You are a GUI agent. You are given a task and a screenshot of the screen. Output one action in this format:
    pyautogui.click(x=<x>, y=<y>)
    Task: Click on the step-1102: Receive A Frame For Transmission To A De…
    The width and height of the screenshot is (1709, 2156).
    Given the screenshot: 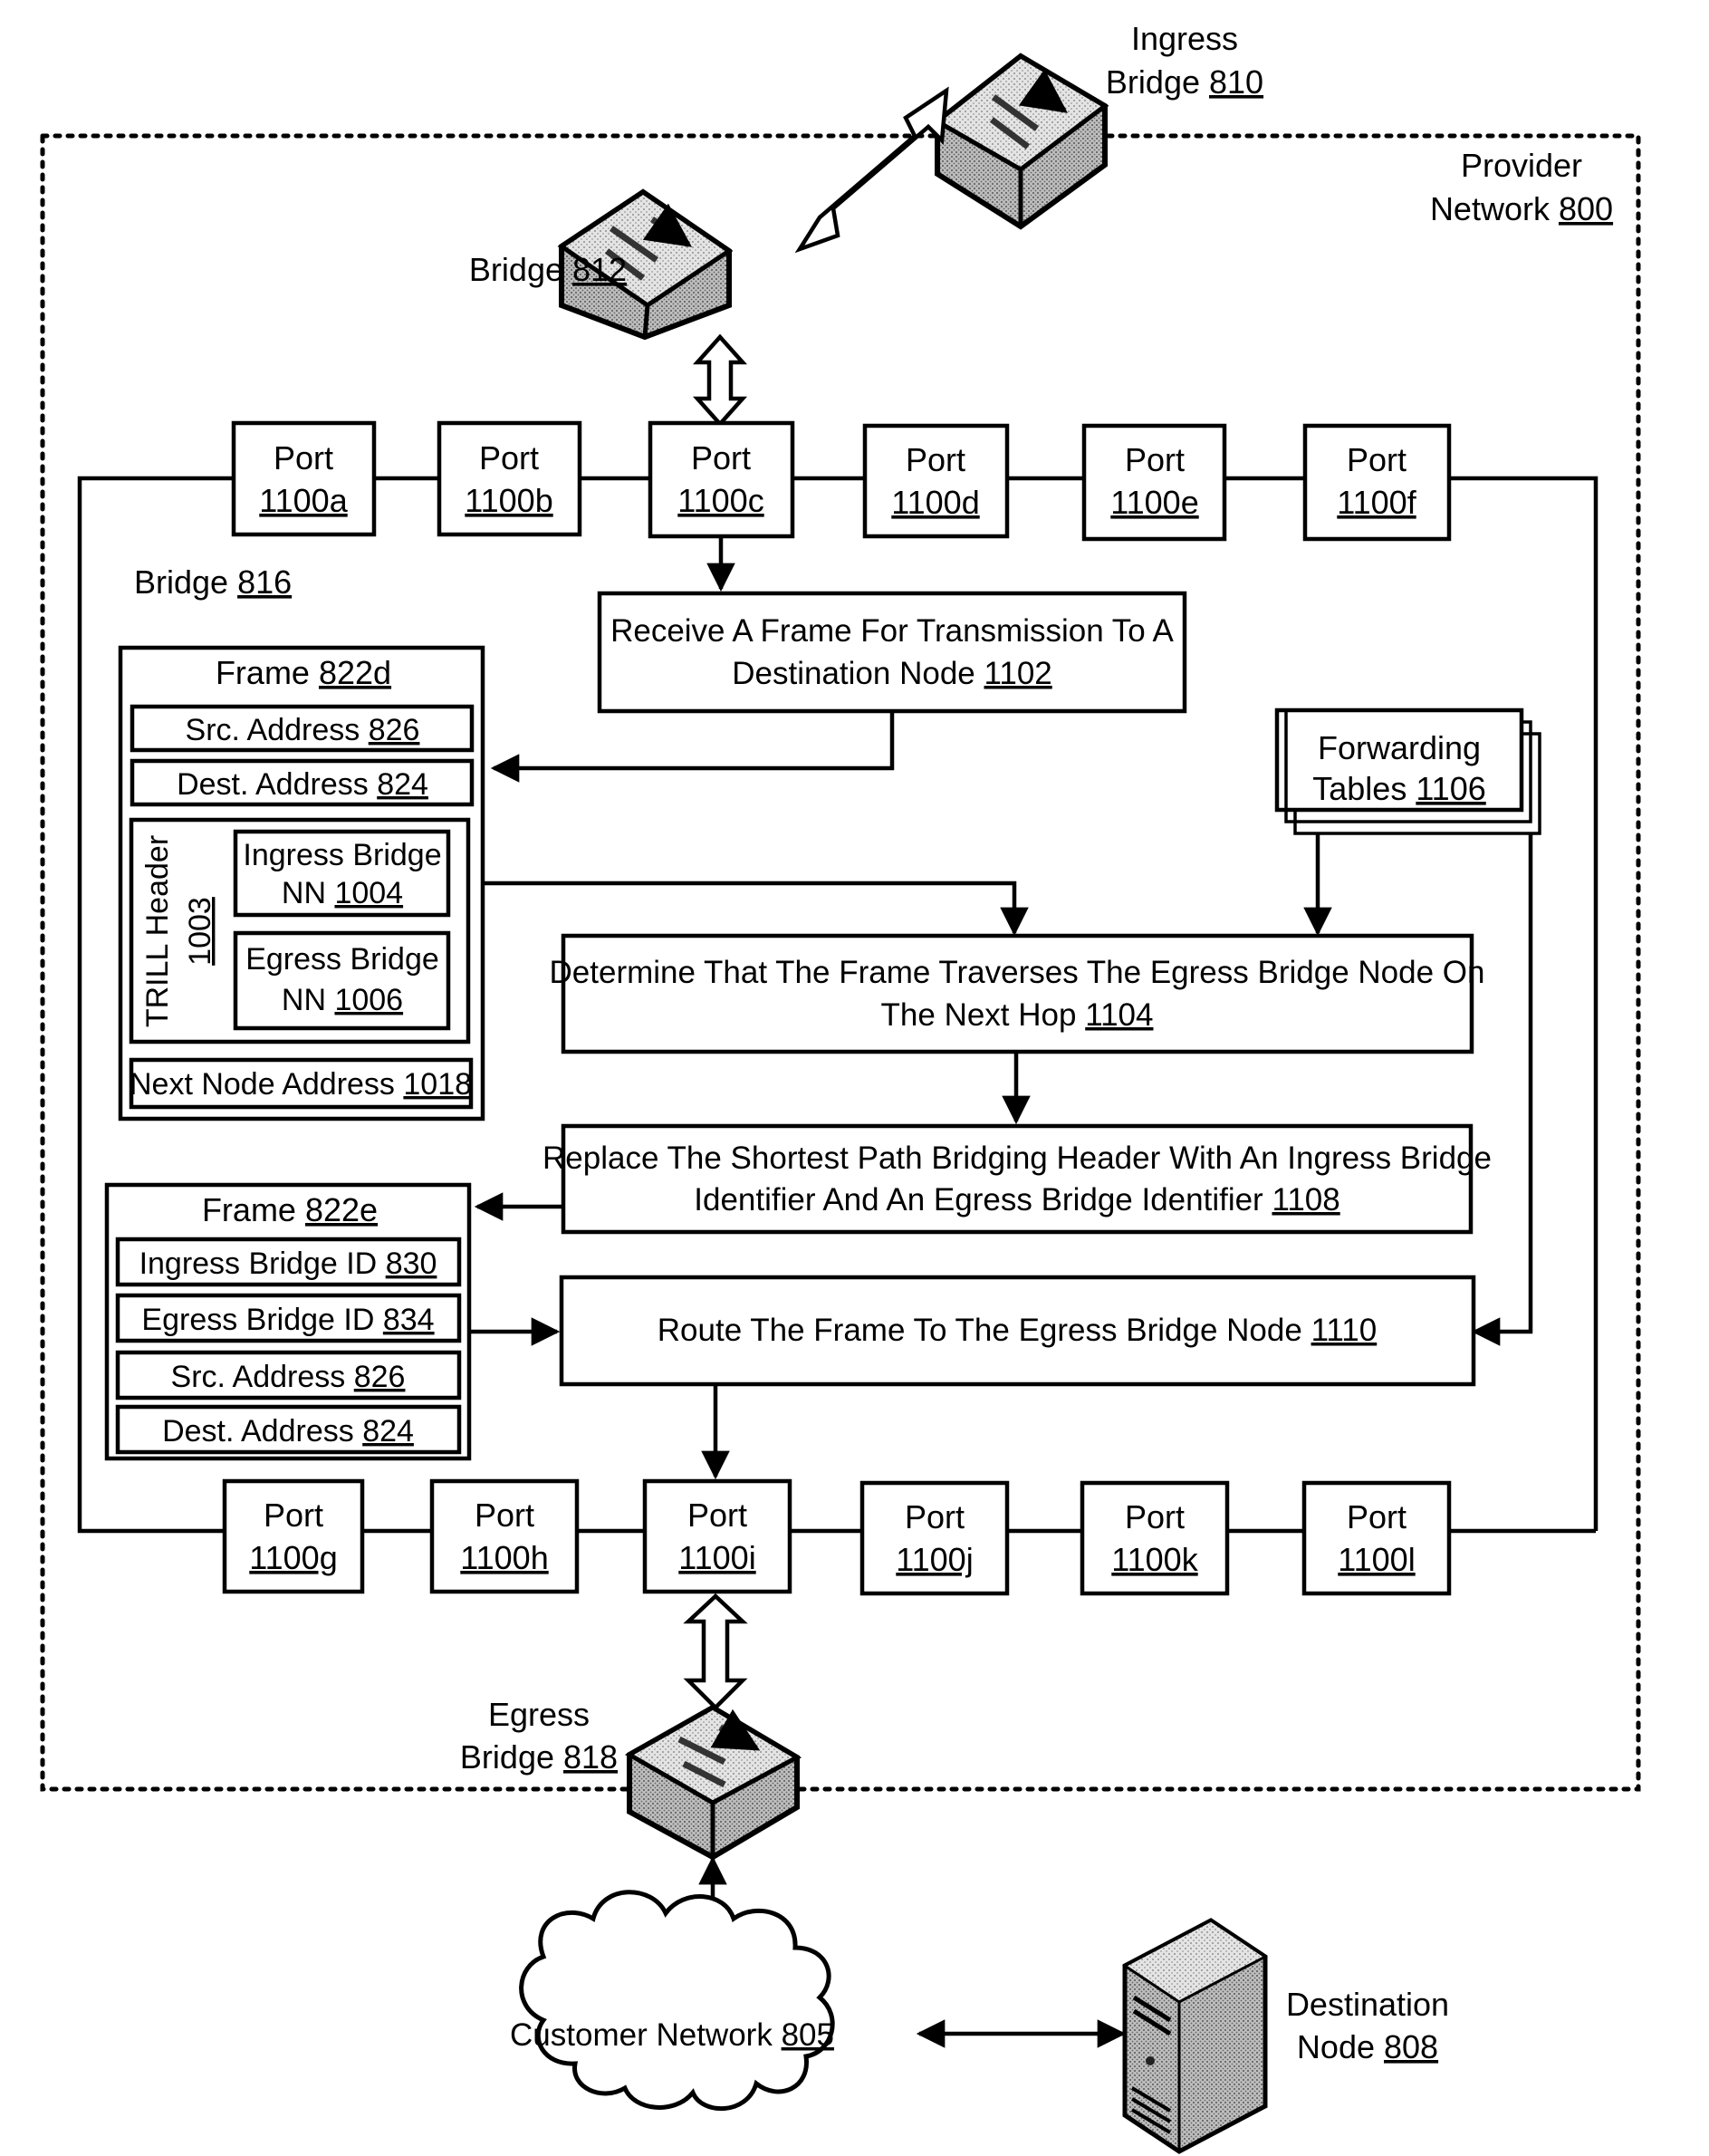 What is the action you would take?
    pyautogui.click(x=892, y=652)
    